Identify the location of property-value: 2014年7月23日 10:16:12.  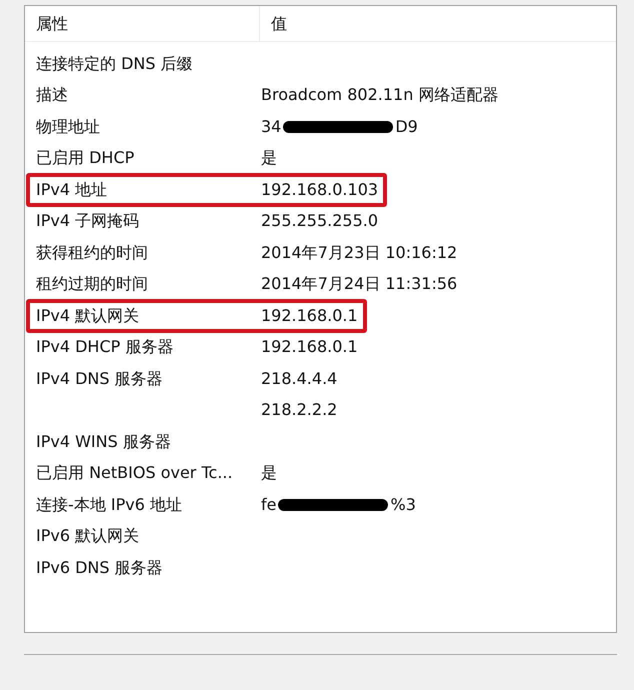
(359, 253).